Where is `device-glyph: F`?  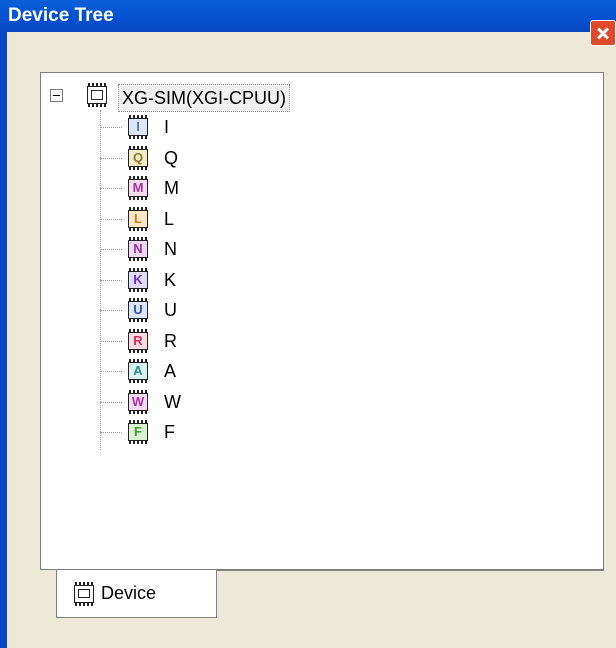
device-glyph: F is located at coordinates (138, 431).